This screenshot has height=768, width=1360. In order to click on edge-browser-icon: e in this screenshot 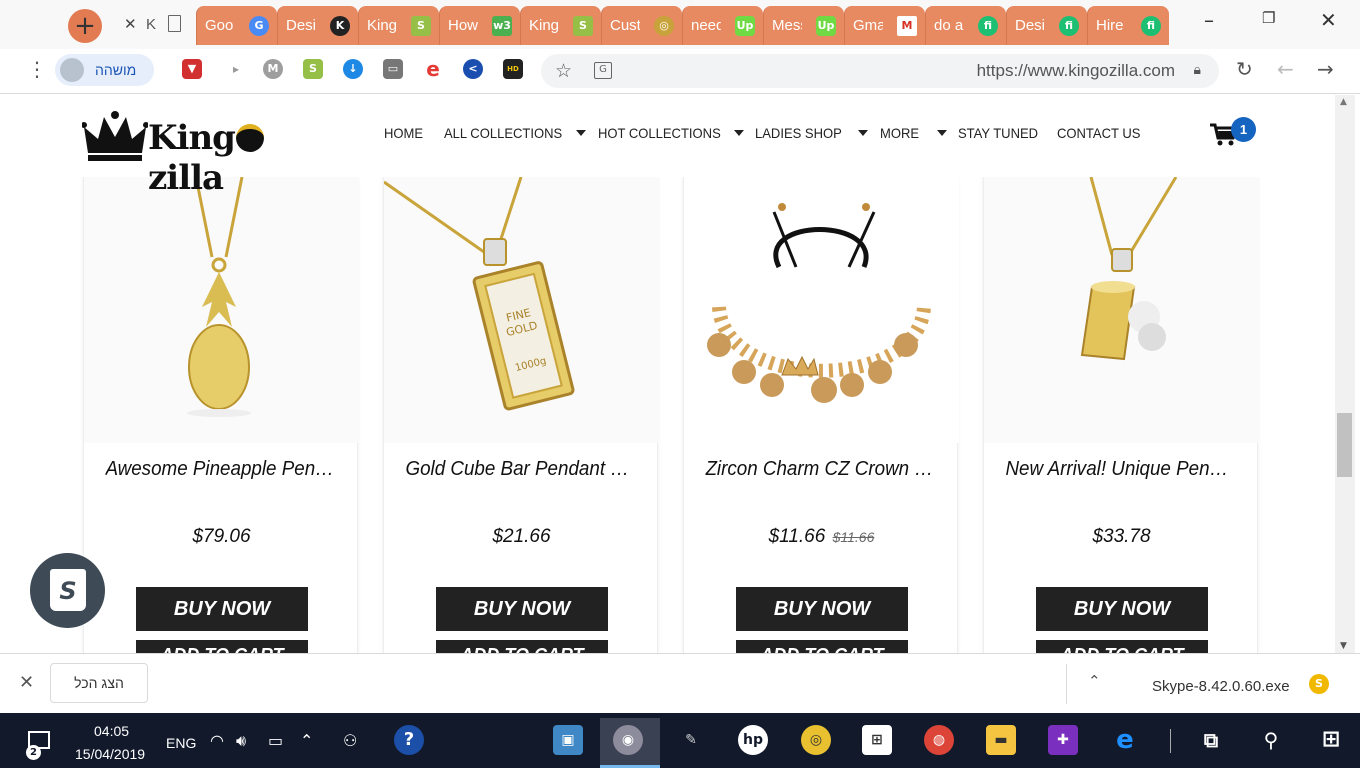, I will do `click(1125, 740)`.